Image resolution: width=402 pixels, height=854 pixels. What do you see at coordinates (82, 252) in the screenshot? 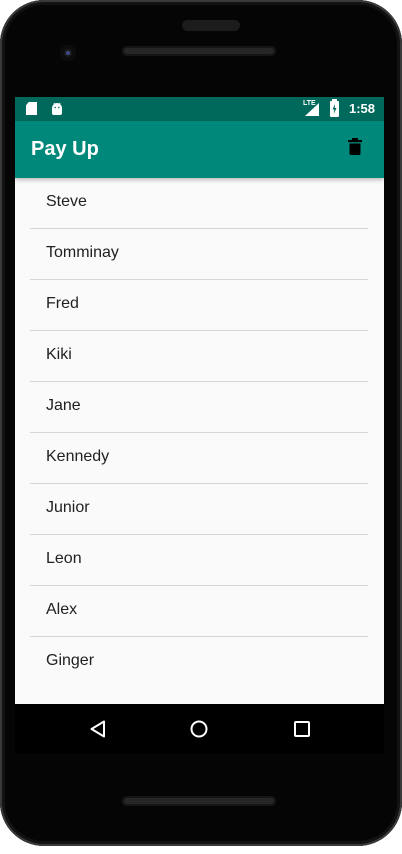
I see `person-name: Tomminay` at bounding box center [82, 252].